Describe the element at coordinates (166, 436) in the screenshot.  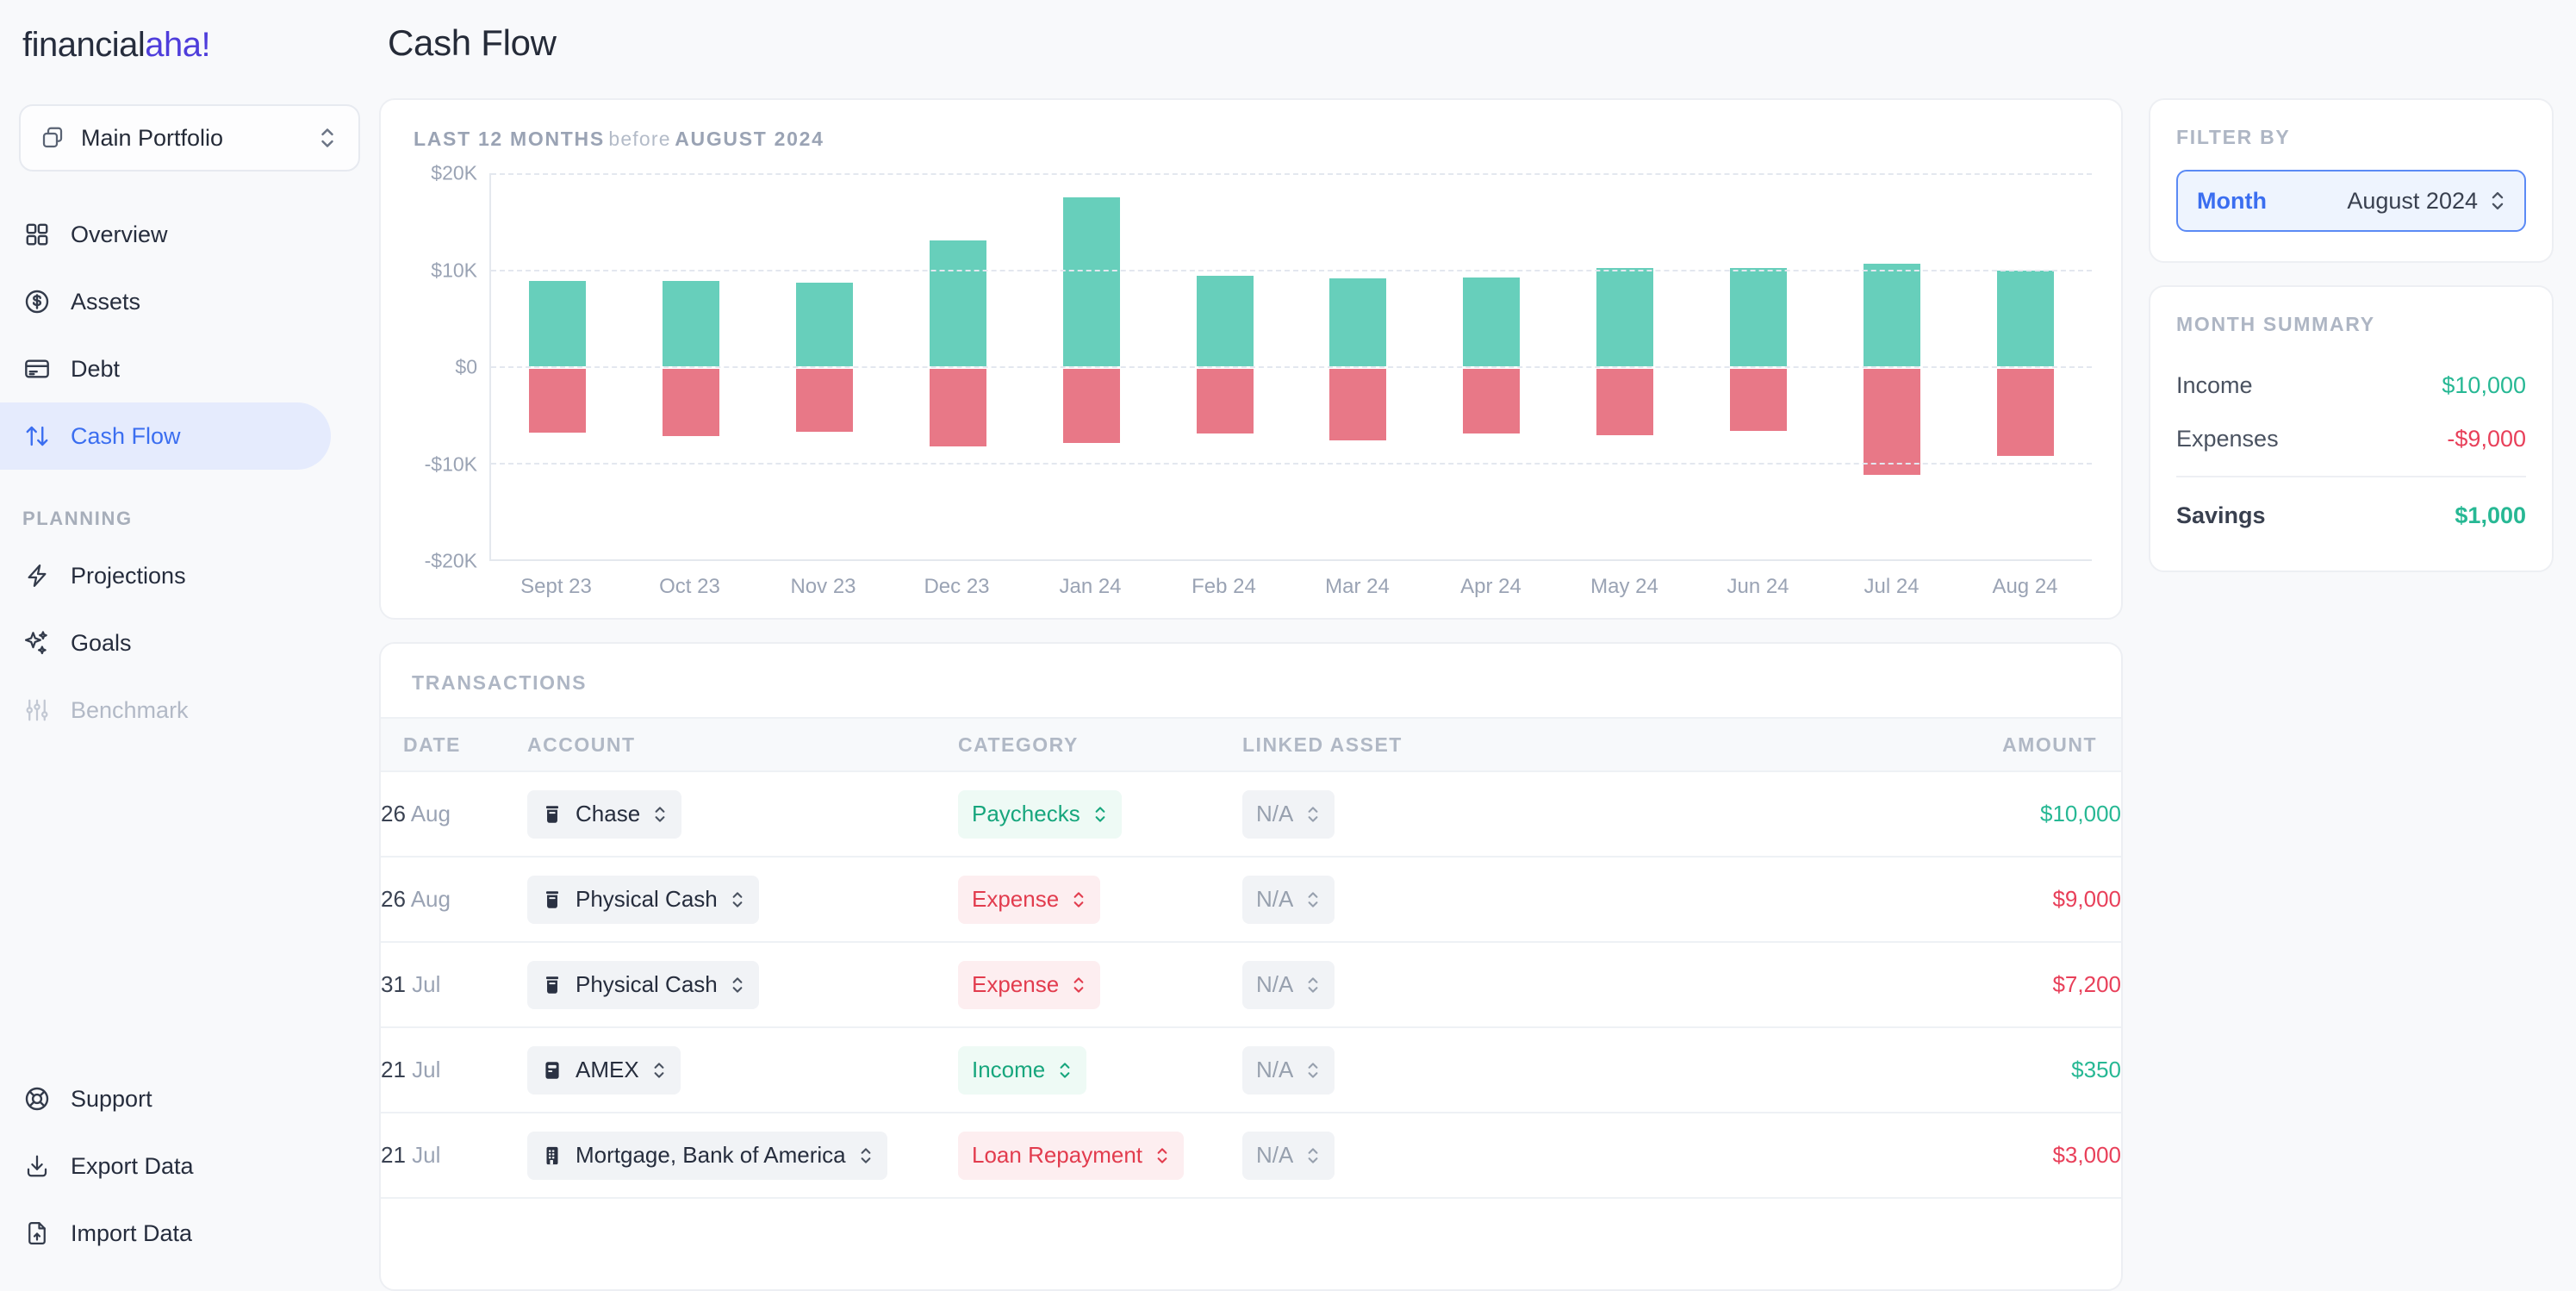
I see `sidebar-item-cash-flow: Cash Flow` at that location.